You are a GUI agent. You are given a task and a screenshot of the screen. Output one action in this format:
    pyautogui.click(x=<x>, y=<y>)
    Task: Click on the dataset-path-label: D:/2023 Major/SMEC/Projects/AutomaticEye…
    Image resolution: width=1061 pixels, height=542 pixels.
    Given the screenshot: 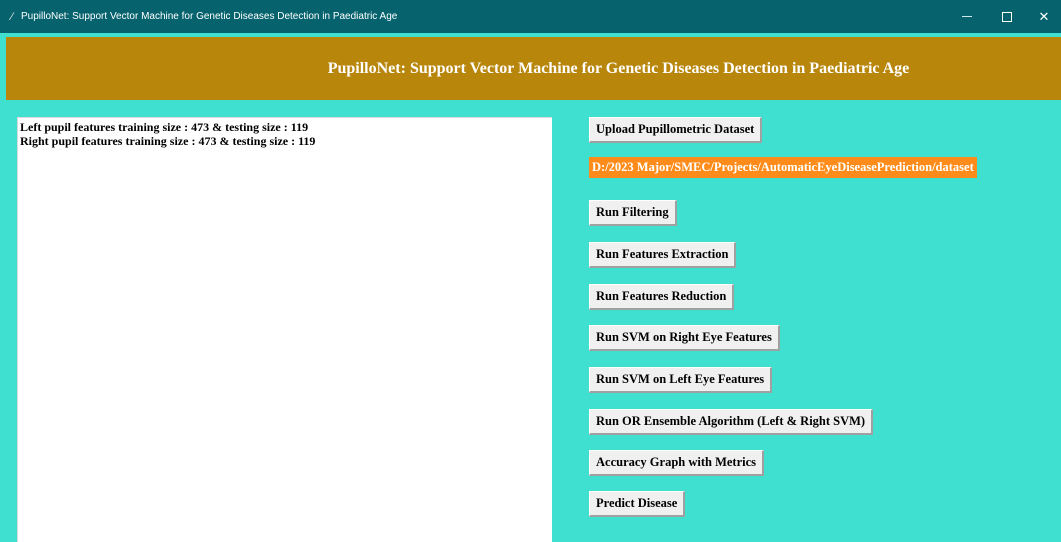 What is the action you would take?
    pyautogui.click(x=783, y=167)
    